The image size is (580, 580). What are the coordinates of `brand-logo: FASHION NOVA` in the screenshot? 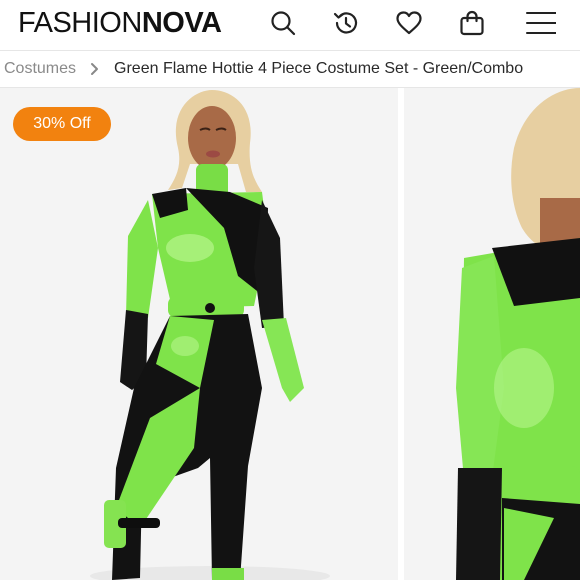 It's located at (120, 23).